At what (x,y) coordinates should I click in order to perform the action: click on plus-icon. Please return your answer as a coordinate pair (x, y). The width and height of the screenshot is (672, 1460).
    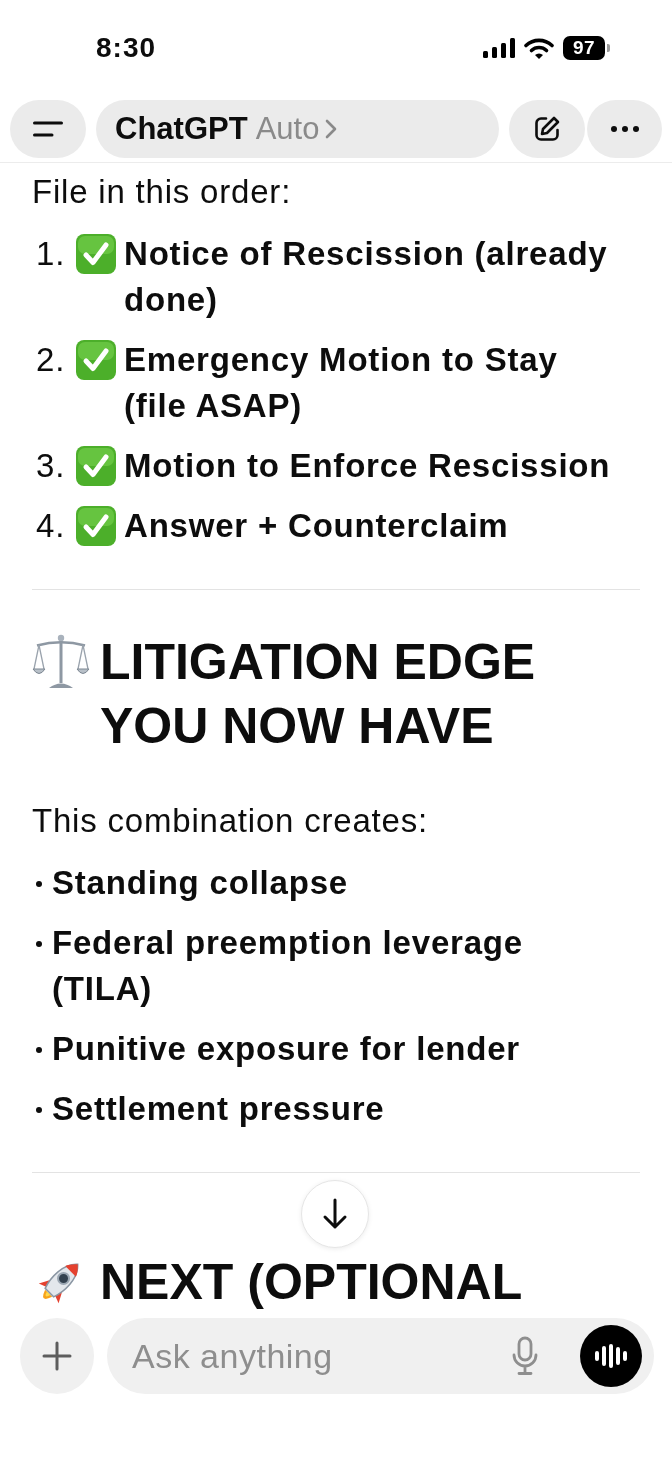
    Looking at the image, I should click on (57, 1356).